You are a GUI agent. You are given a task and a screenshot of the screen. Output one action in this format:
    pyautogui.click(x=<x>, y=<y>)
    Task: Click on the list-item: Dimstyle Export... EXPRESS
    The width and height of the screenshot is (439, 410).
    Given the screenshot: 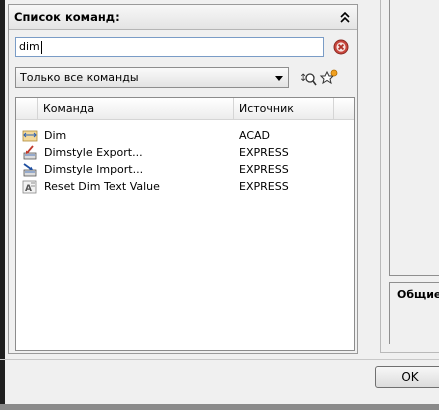 What is the action you would take?
    pyautogui.click(x=185, y=152)
    